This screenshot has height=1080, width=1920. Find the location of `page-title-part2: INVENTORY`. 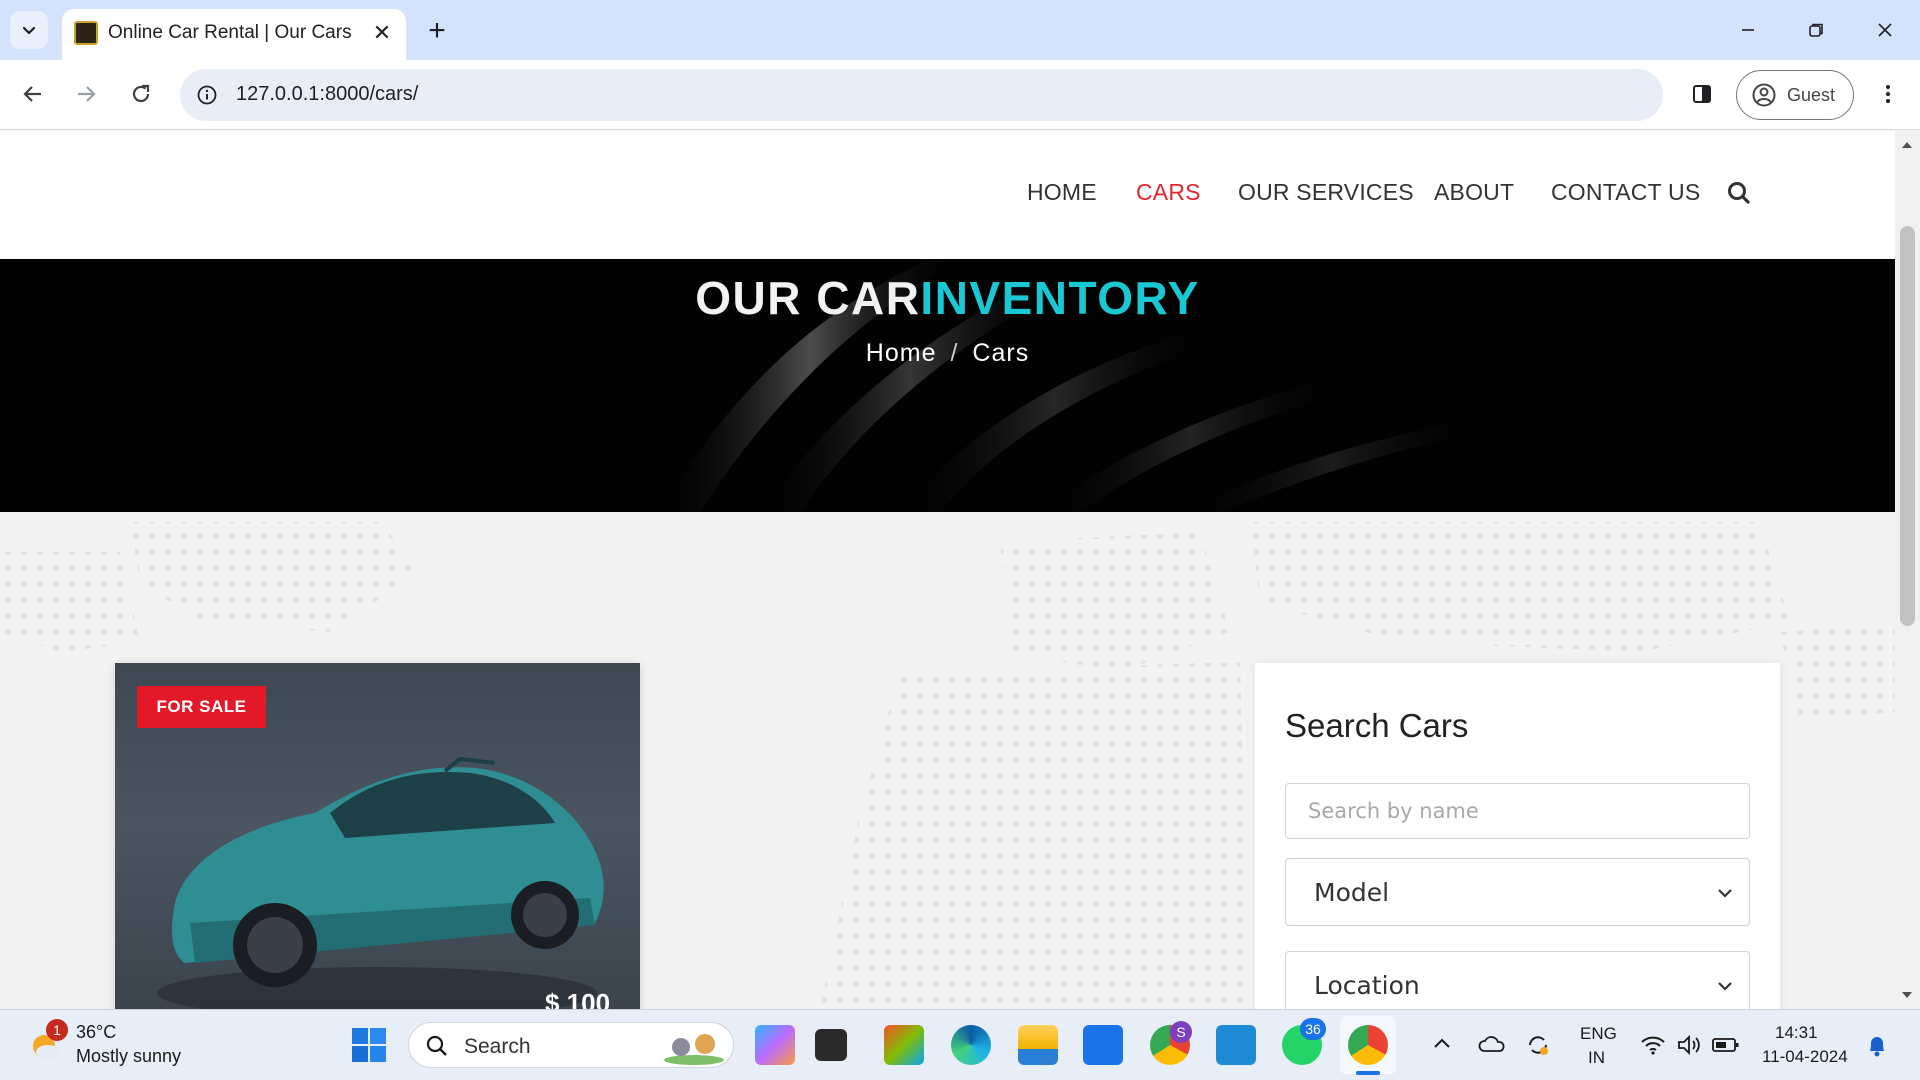

page-title-part2: INVENTORY is located at coordinates (1060, 298).